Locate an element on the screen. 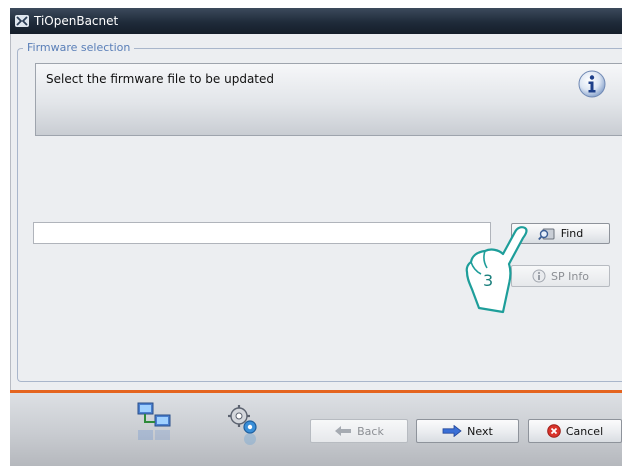 The width and height of the screenshot is (622, 466). cancel-icon is located at coordinates (554, 431).